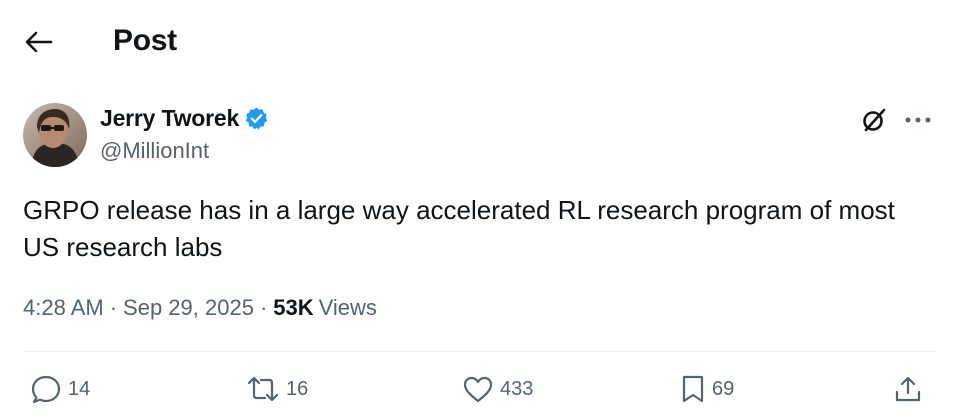  I want to click on repost-button: 16, so click(277, 389).